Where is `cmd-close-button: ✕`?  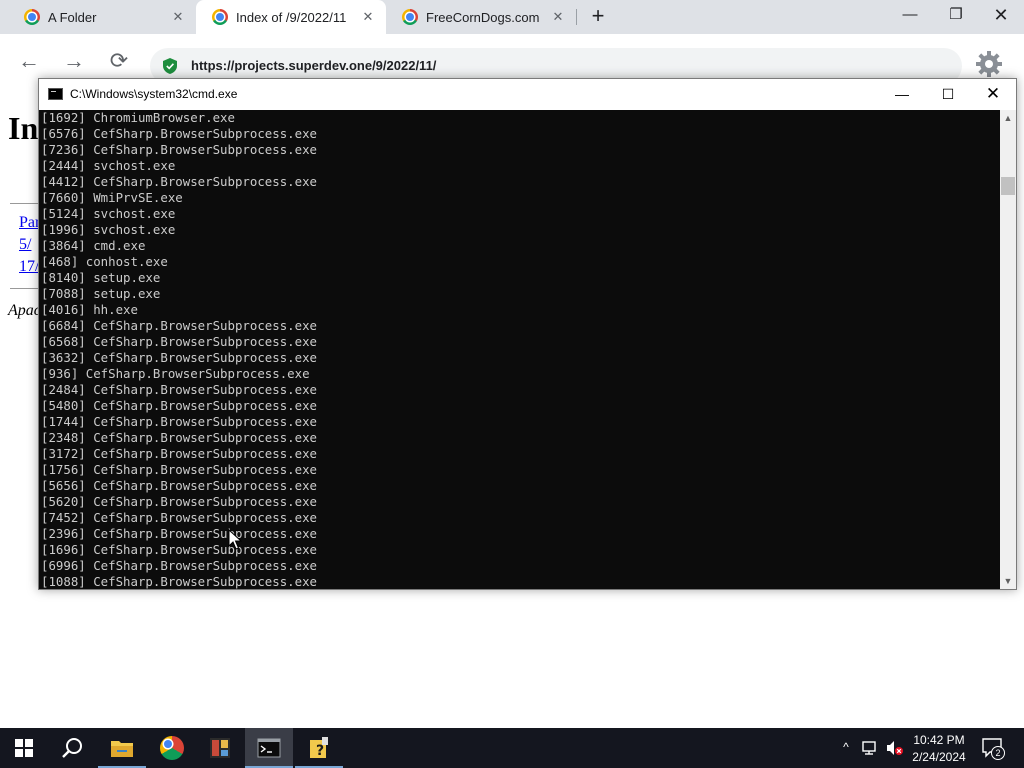 cmd-close-button: ✕ is located at coordinates (993, 94).